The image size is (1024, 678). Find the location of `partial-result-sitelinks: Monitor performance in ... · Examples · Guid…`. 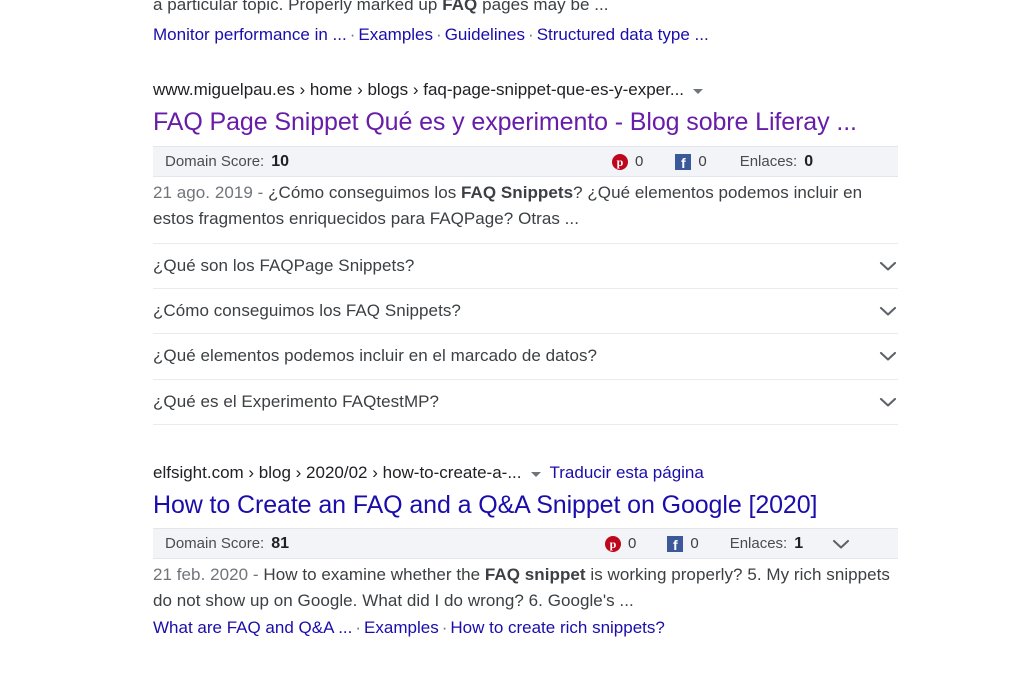

partial-result-sitelinks: Monitor performance in ... · Examples · Guid… is located at coordinates (525, 34).